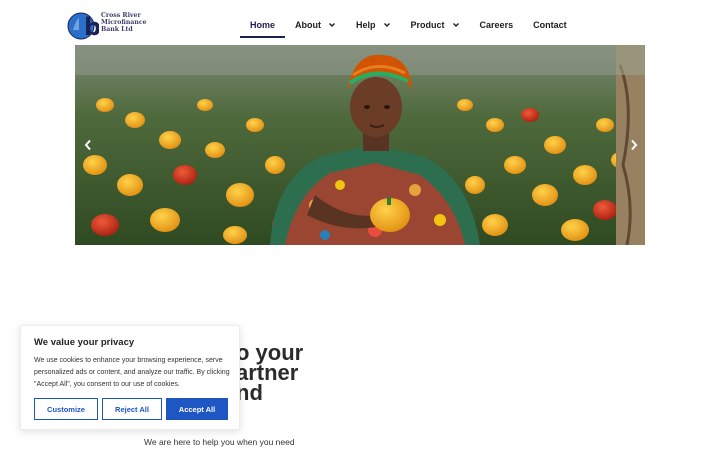 Image resolution: width=720 pixels, height=450 pixels. I want to click on hero-next-arrow, so click(634, 145).